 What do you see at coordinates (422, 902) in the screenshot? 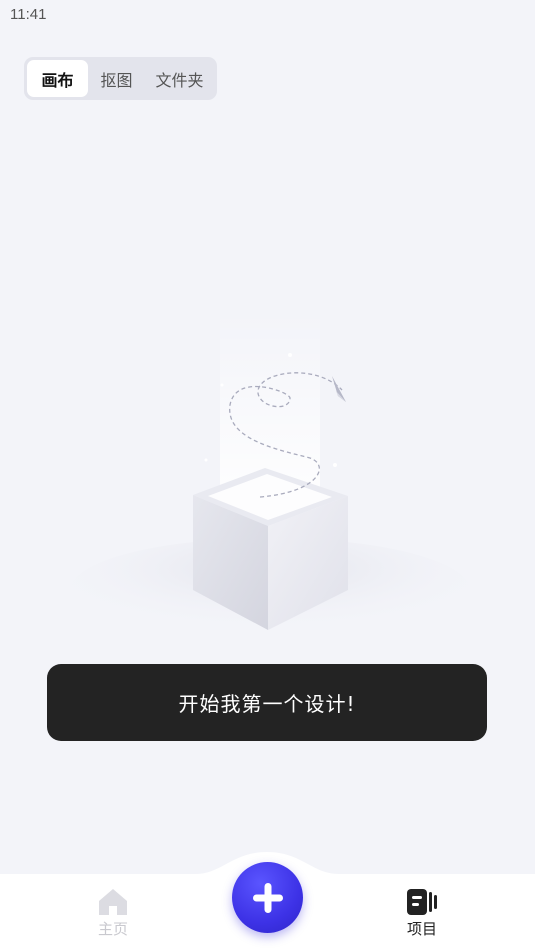
I see `projects-icon` at bounding box center [422, 902].